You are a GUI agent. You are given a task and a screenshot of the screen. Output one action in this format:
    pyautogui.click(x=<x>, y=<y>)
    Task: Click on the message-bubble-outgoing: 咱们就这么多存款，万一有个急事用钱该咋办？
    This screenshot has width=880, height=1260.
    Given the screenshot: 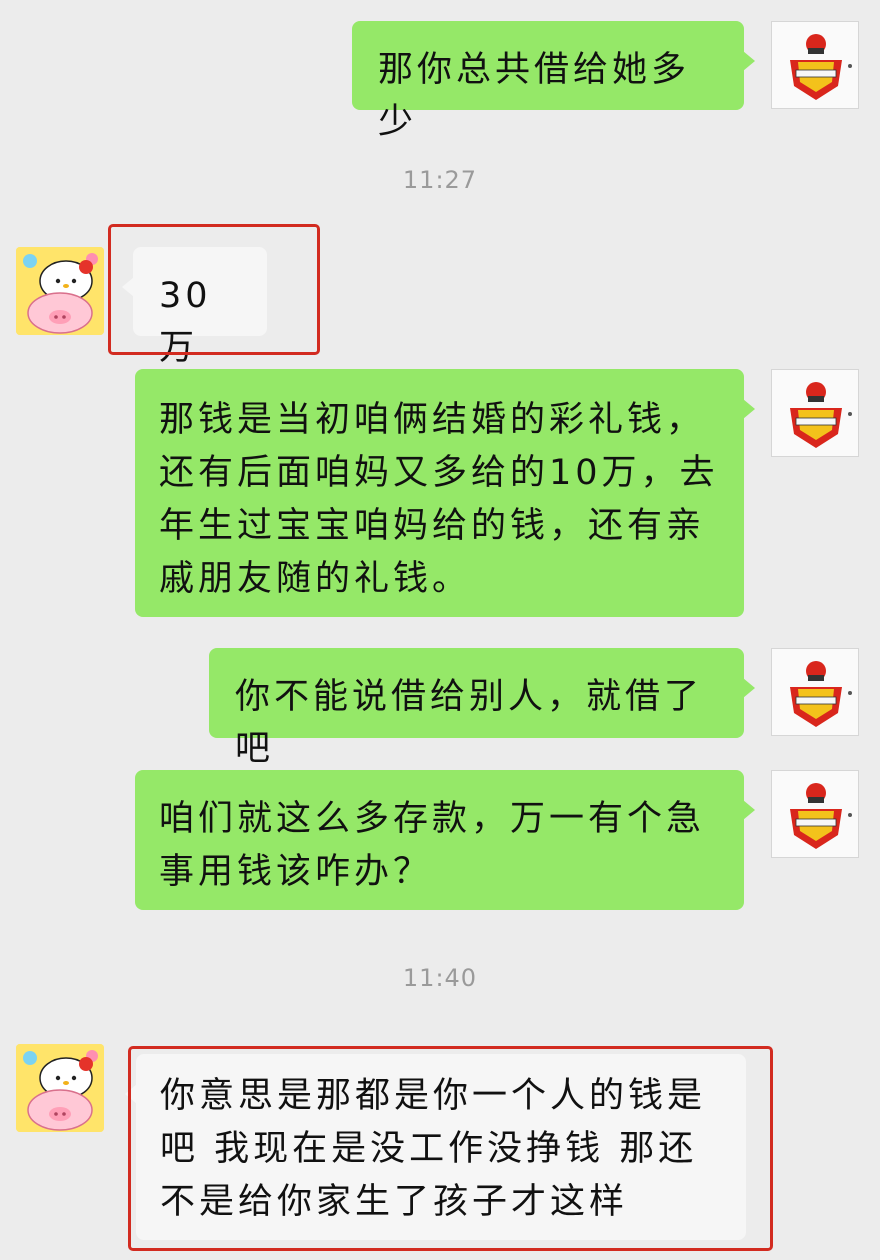 What is the action you would take?
    pyautogui.click(x=445, y=840)
    